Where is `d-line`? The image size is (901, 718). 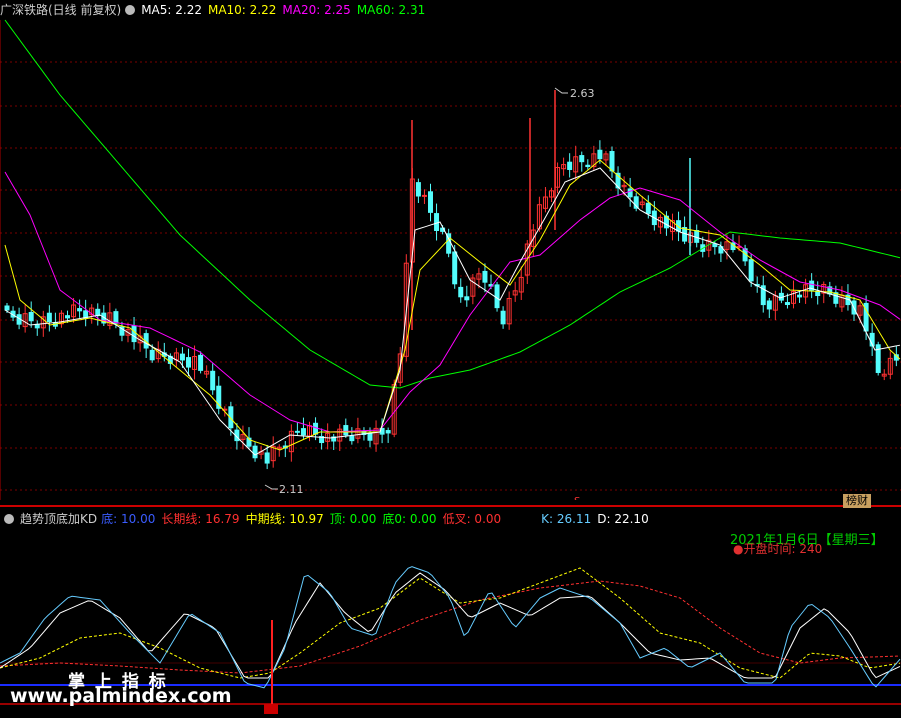 d-line is located at coordinates (450, 625).